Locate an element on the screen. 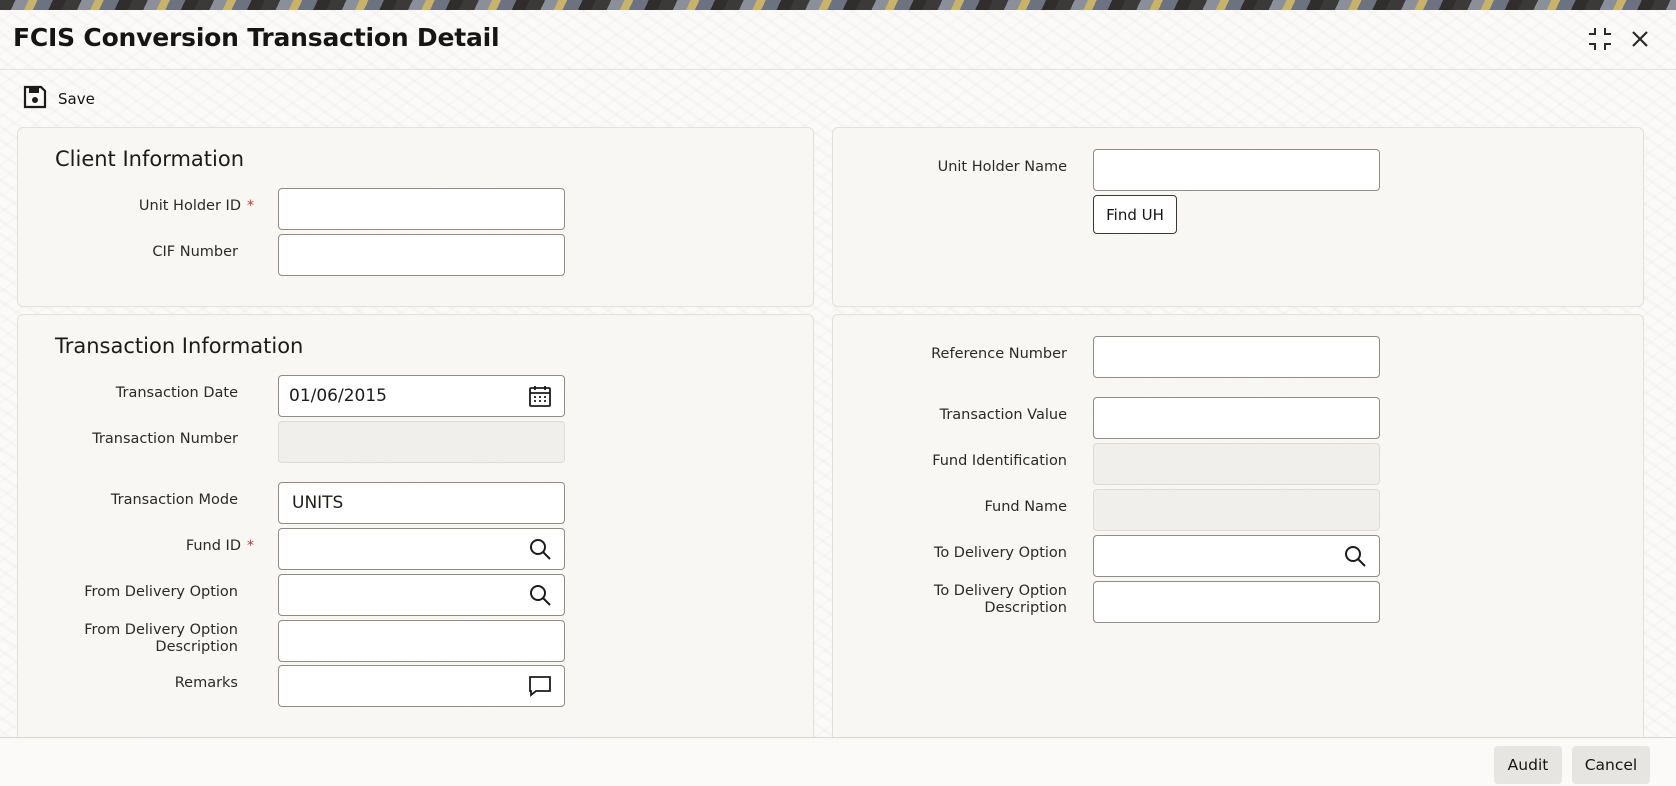  client-info-right-panel: Unit Holder Name Find UH is located at coordinates (1238, 217).